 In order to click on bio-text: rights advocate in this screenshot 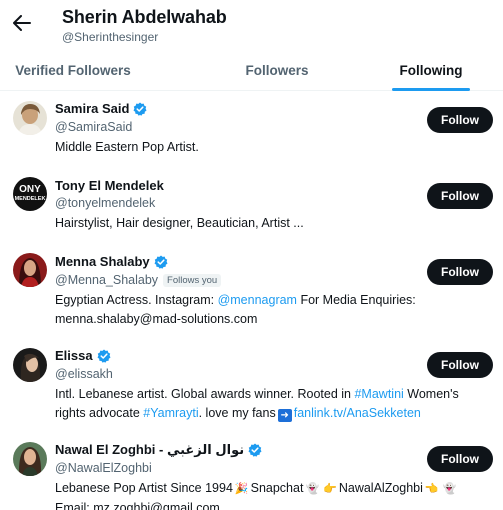, I will do `click(99, 413)`.